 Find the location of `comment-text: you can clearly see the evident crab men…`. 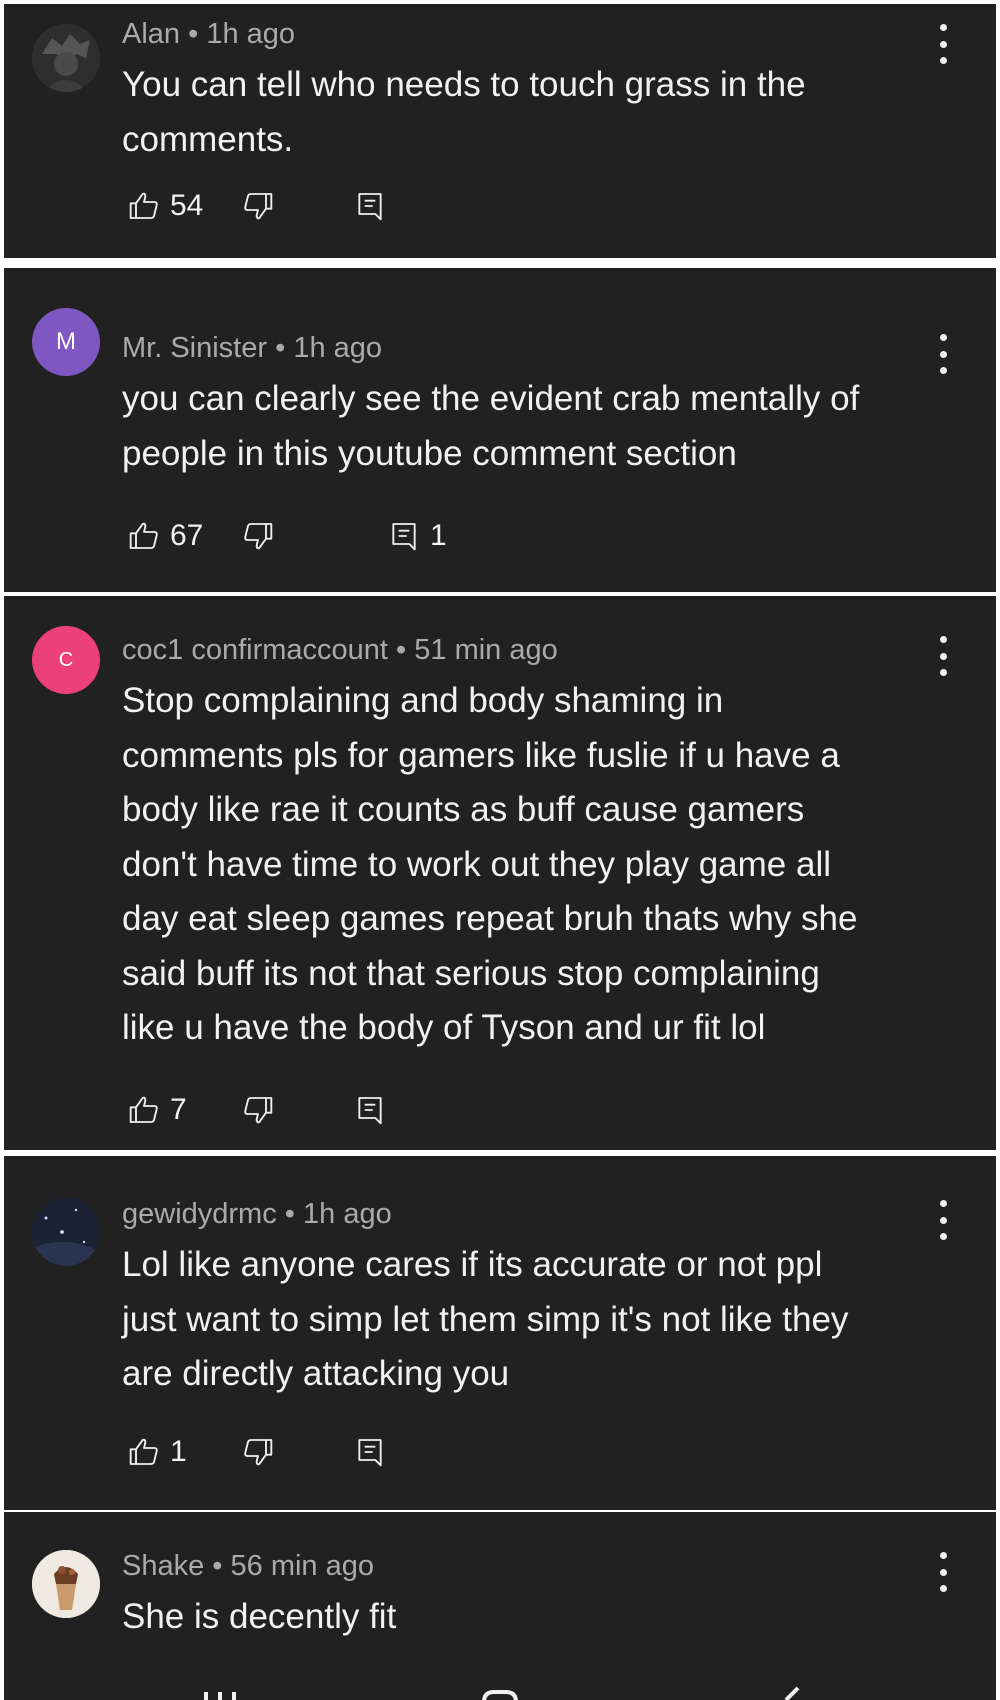

comment-text: you can clearly see the evident crab men… is located at coordinates (527, 426).